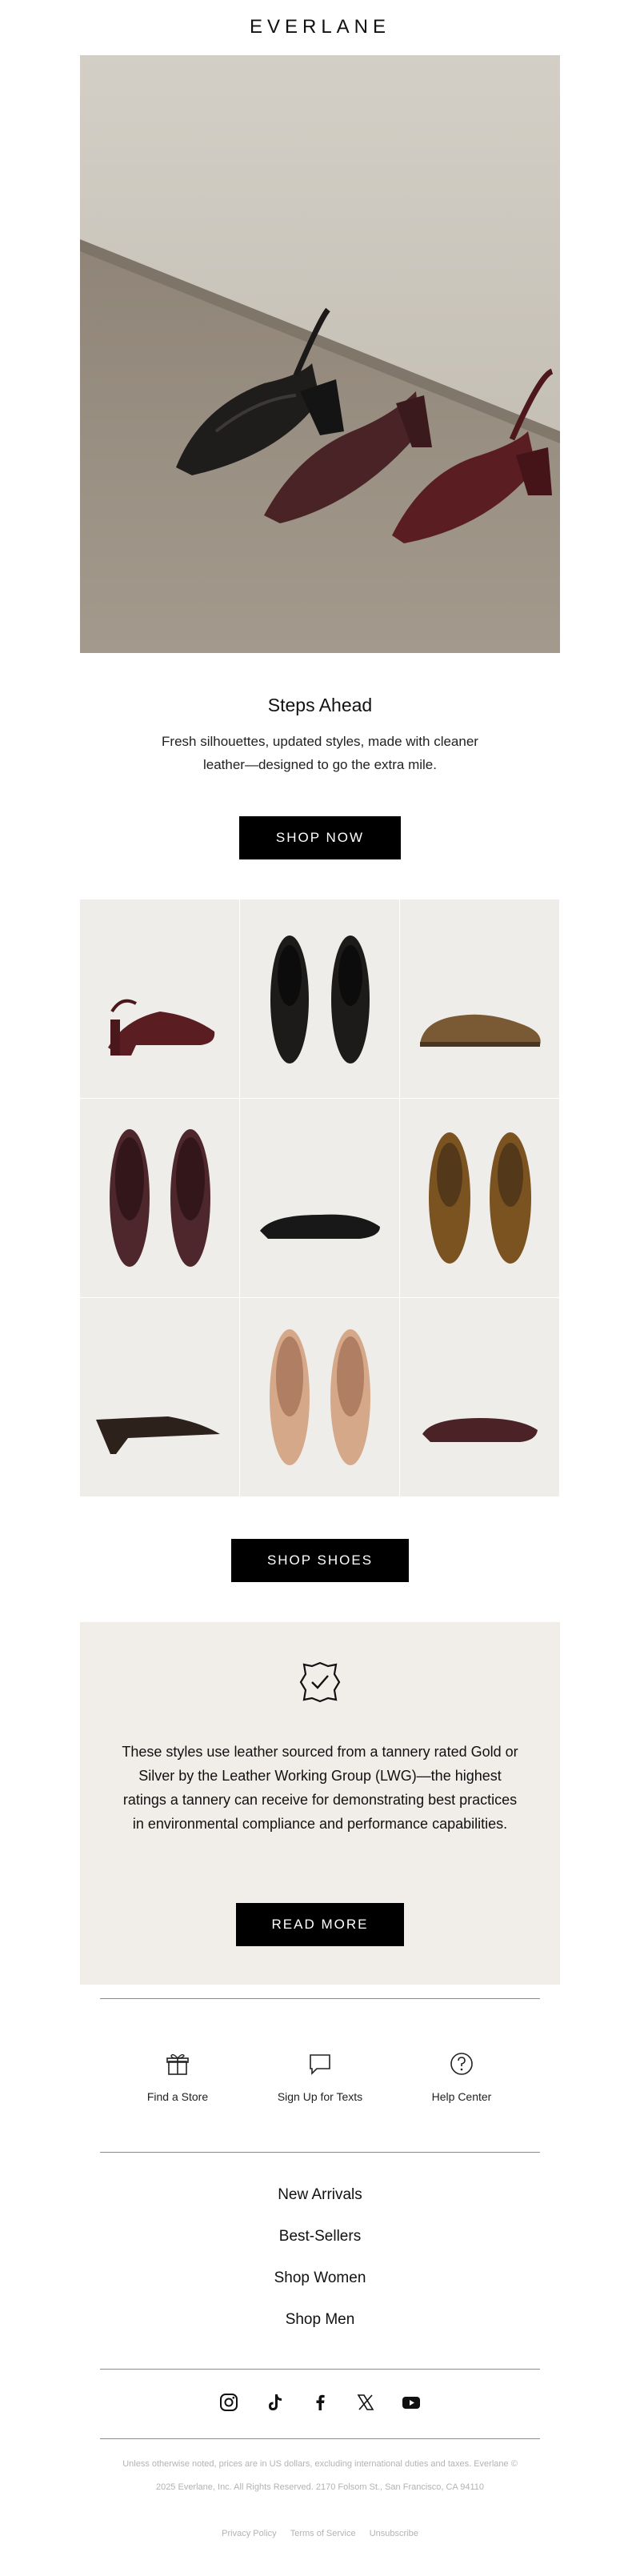  I want to click on sign-up-for-texts-link: Sign Up for Texts, so click(320, 2077).